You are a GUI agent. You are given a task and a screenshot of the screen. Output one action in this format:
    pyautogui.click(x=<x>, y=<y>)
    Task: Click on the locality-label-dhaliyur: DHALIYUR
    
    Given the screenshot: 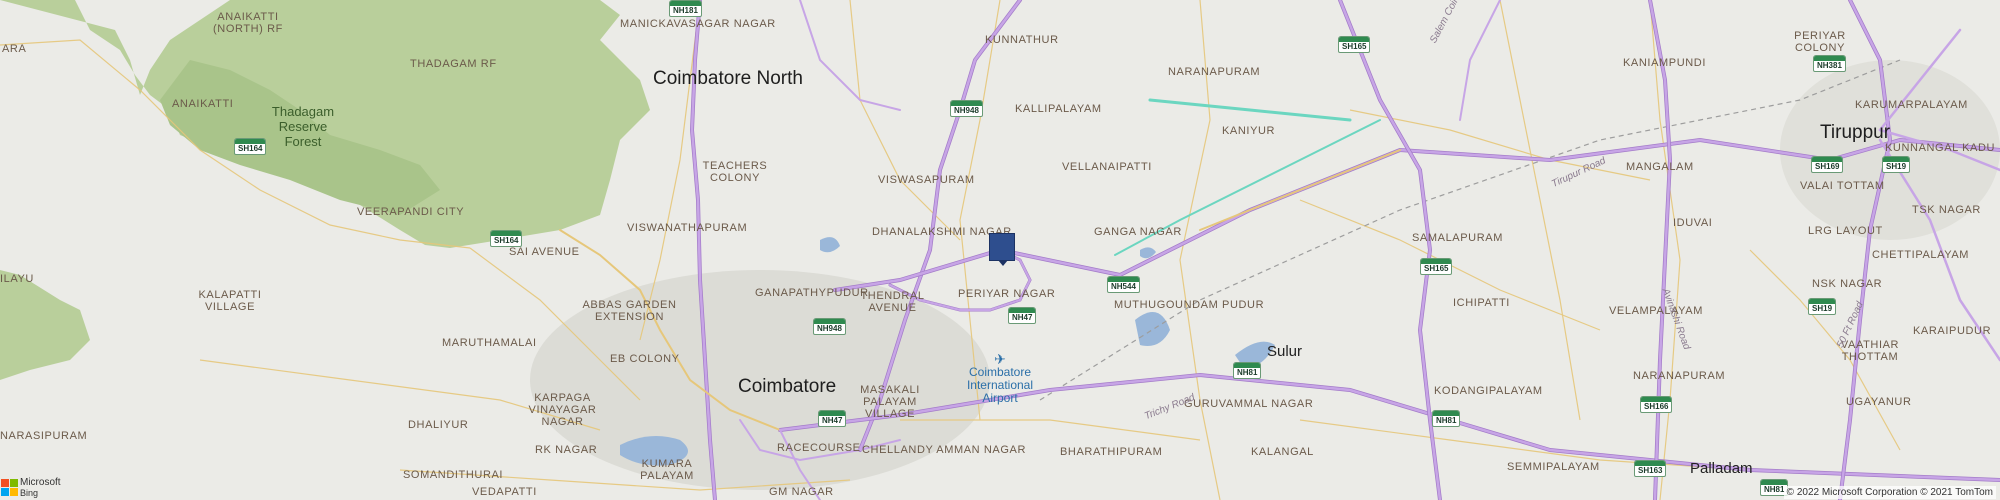 What is the action you would take?
    pyautogui.click(x=438, y=425)
    